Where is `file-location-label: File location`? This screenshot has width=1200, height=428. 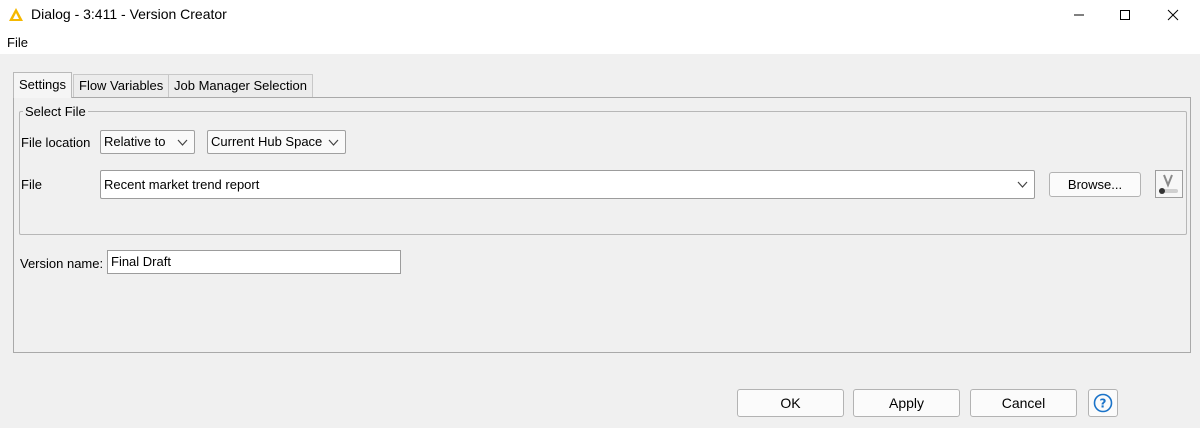
file-location-label: File location is located at coordinates (56, 142).